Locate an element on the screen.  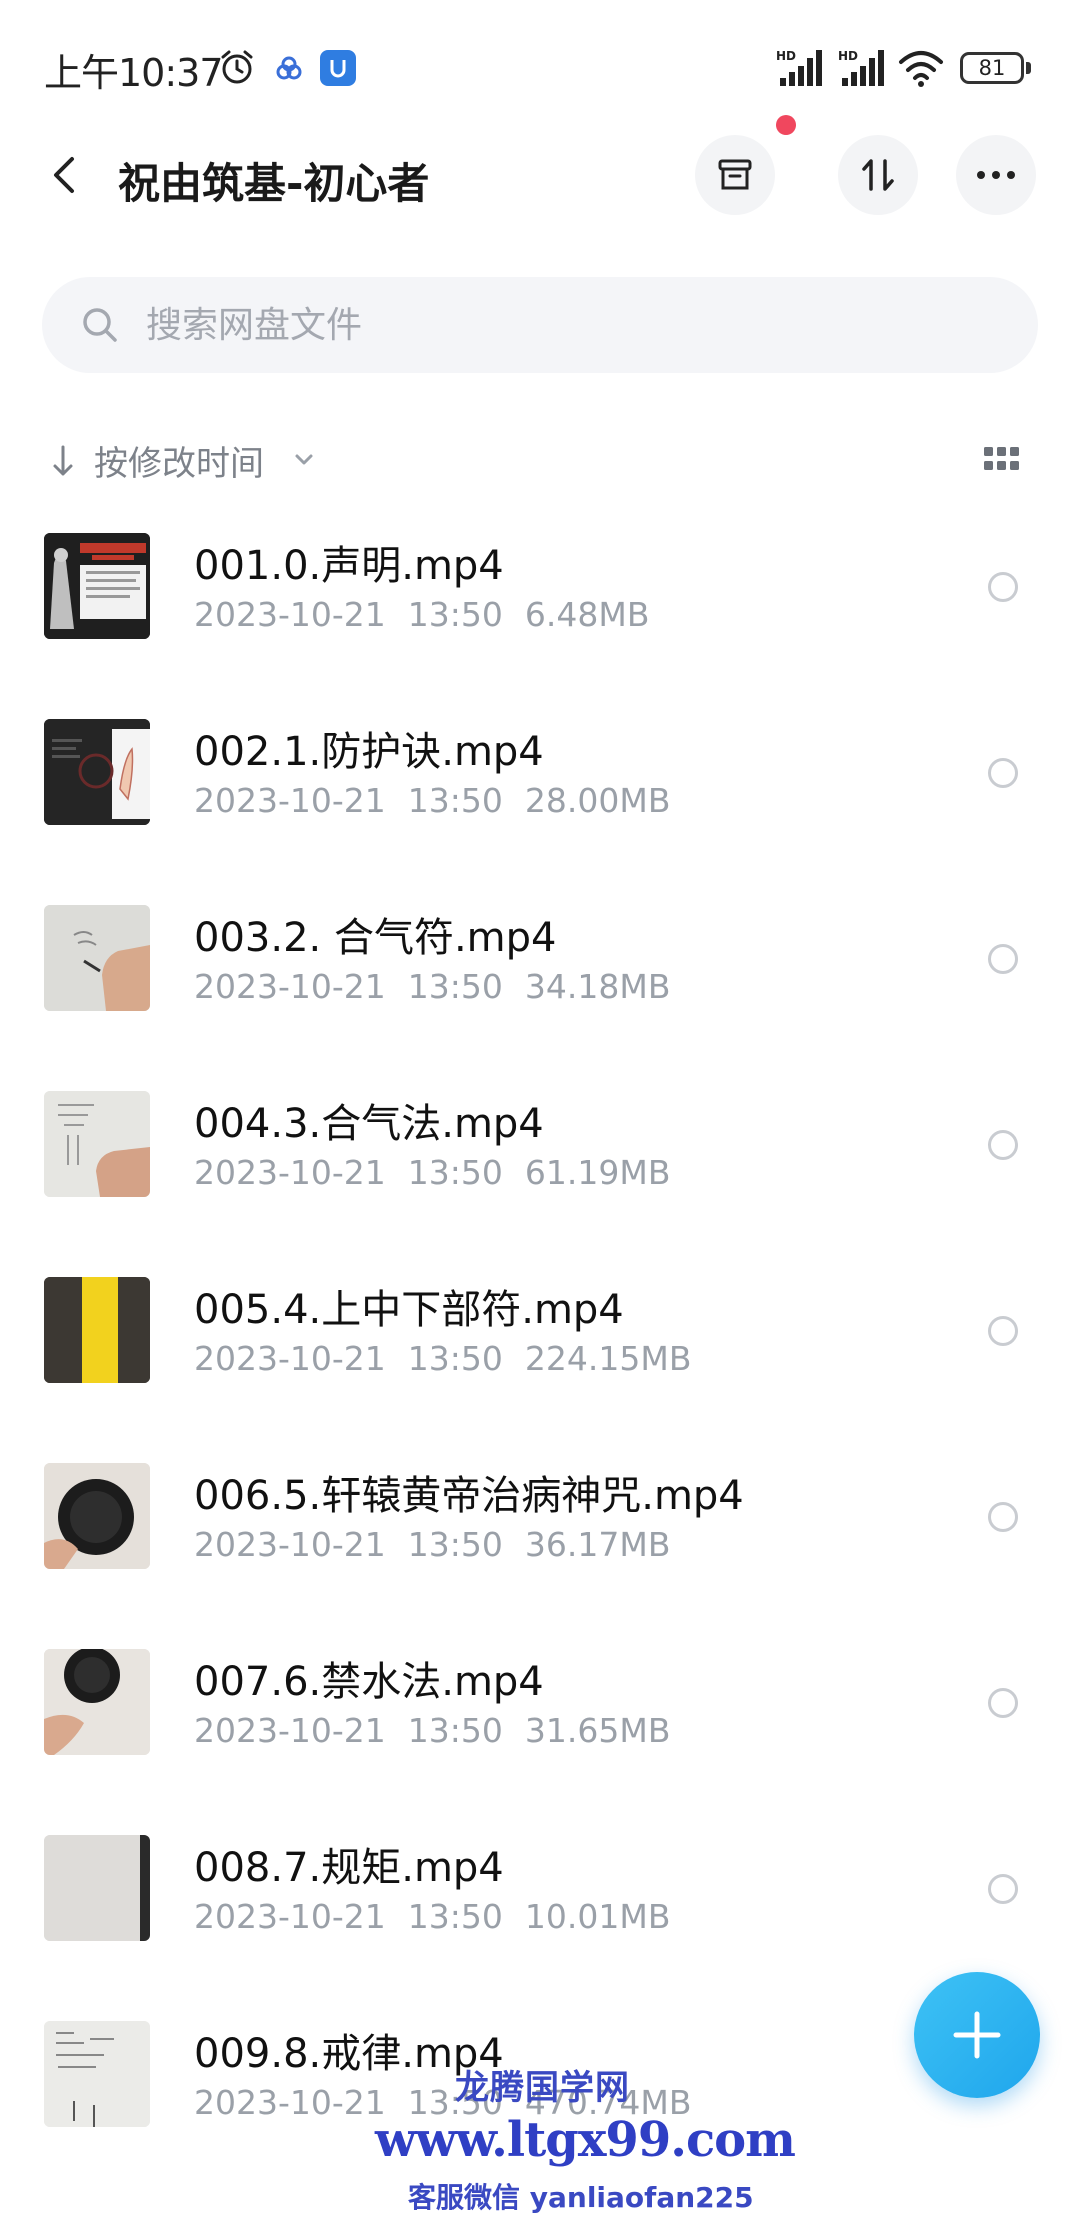
search-bar is located at coordinates (540, 325).